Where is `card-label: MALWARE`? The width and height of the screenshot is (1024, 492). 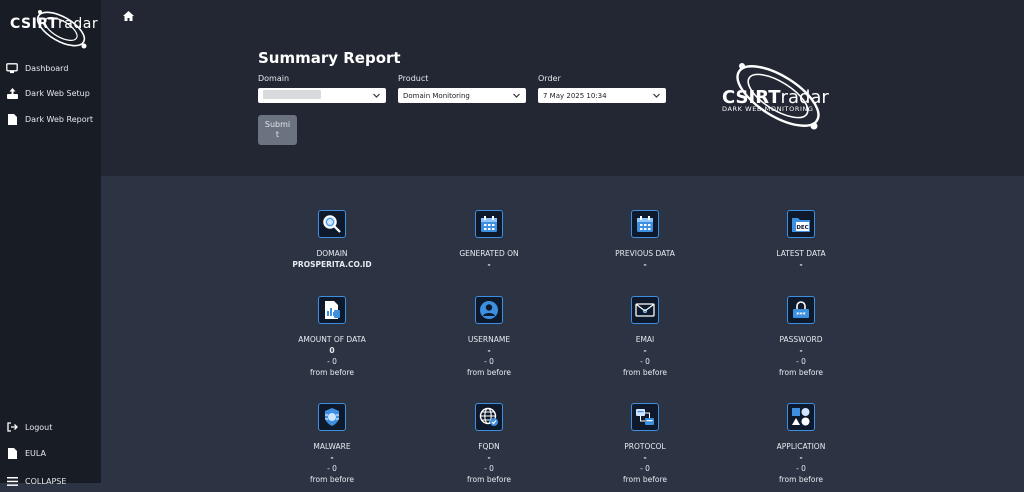
card-label: MALWARE is located at coordinates (332, 446).